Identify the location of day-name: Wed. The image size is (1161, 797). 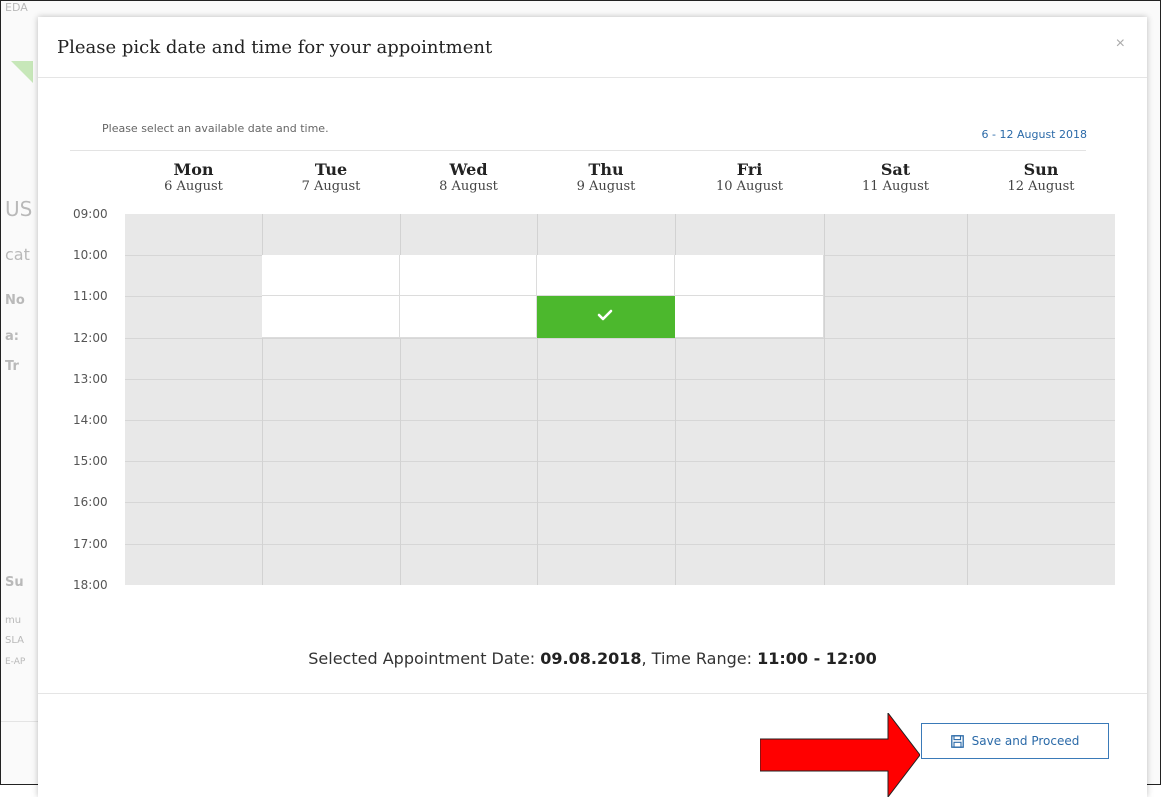
(468, 169).